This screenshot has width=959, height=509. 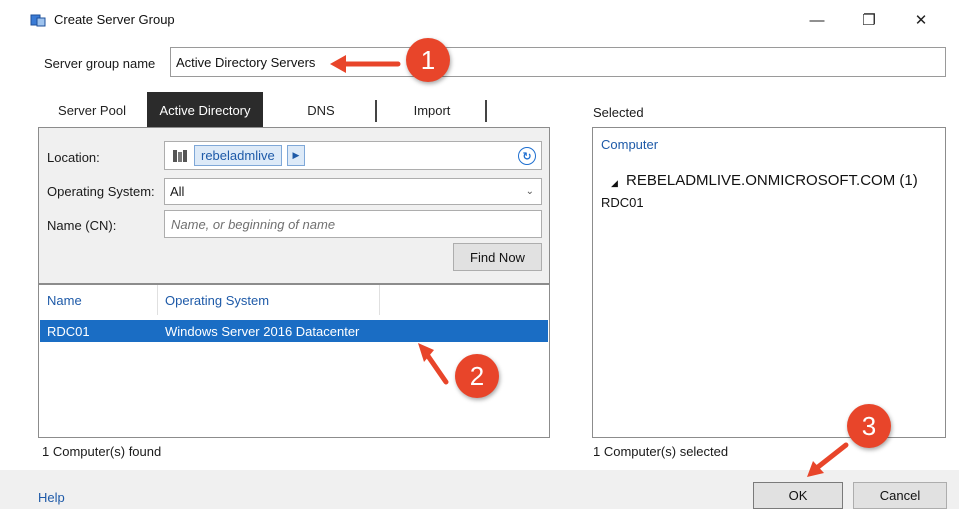 I want to click on computers-selected-status: 1 Computer(s) selected, so click(x=661, y=451).